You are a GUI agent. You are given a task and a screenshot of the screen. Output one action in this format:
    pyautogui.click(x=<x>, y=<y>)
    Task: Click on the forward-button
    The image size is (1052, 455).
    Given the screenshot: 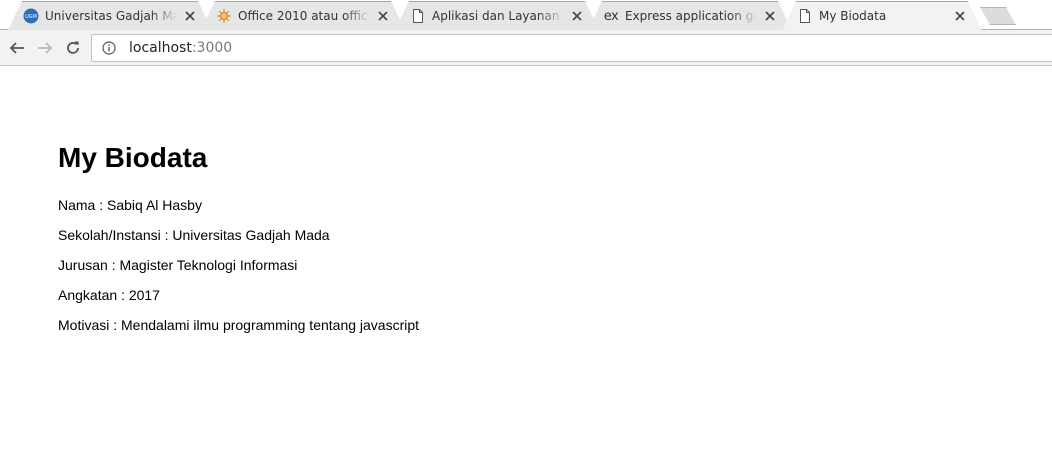 What is the action you would take?
    pyautogui.click(x=45, y=48)
    